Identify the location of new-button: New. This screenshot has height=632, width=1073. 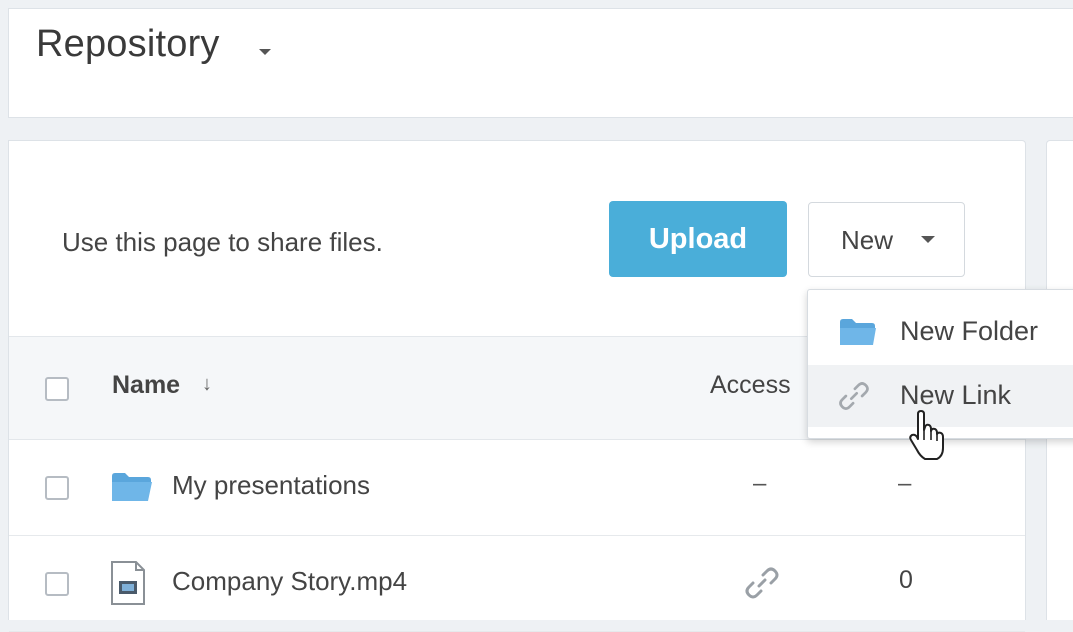
(886, 239).